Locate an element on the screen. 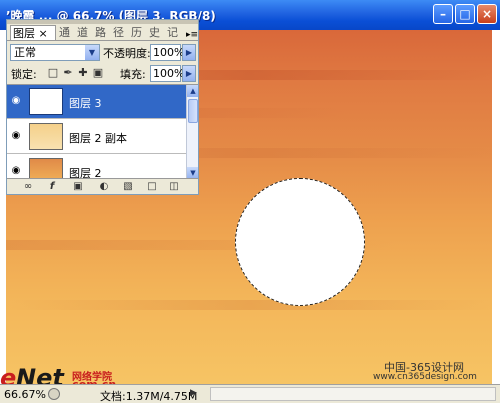  lock-row: 锁定: □ ✒ ✚ ▣ 填充: 100% ▶ is located at coordinates (102, 73).